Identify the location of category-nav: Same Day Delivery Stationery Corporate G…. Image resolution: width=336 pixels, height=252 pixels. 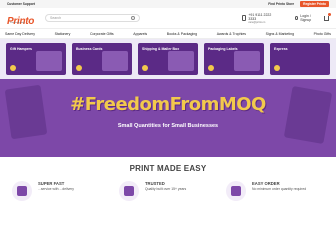
(168, 34).